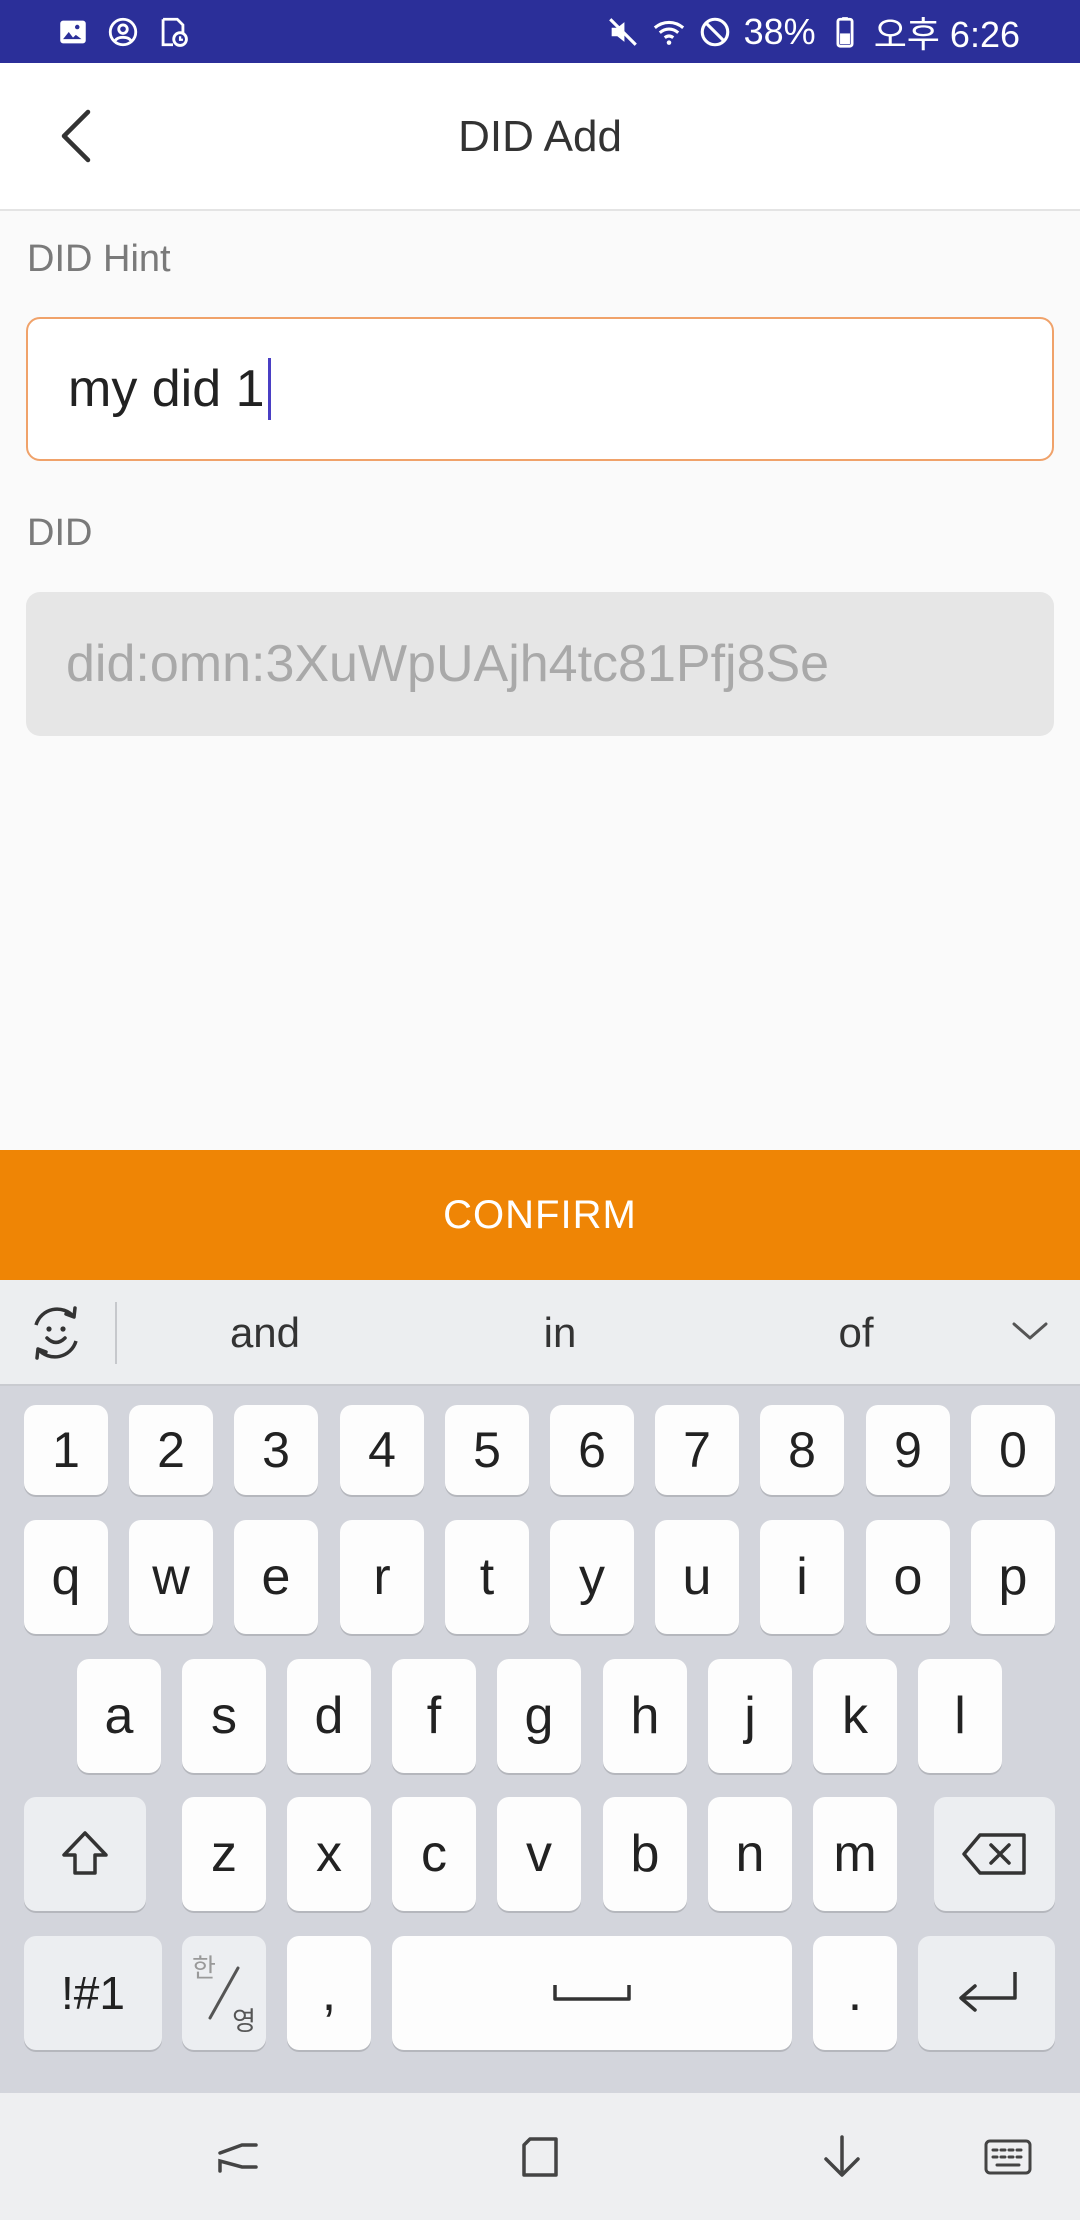 This screenshot has height=2220, width=1080. What do you see at coordinates (855, 1854) in the screenshot?
I see `key-m: m` at bounding box center [855, 1854].